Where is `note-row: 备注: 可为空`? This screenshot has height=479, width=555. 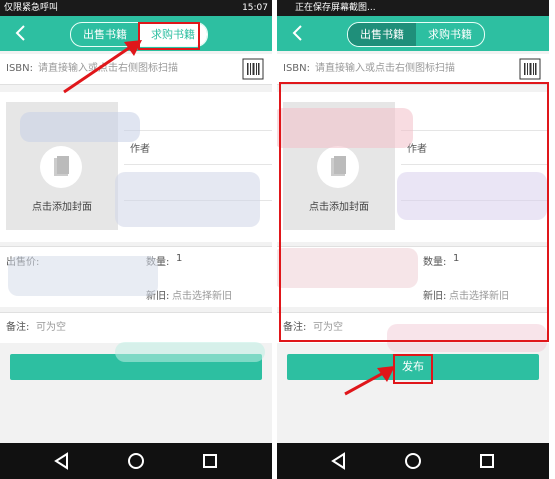
note-row: 备注: 可为空 is located at coordinates (136, 327).